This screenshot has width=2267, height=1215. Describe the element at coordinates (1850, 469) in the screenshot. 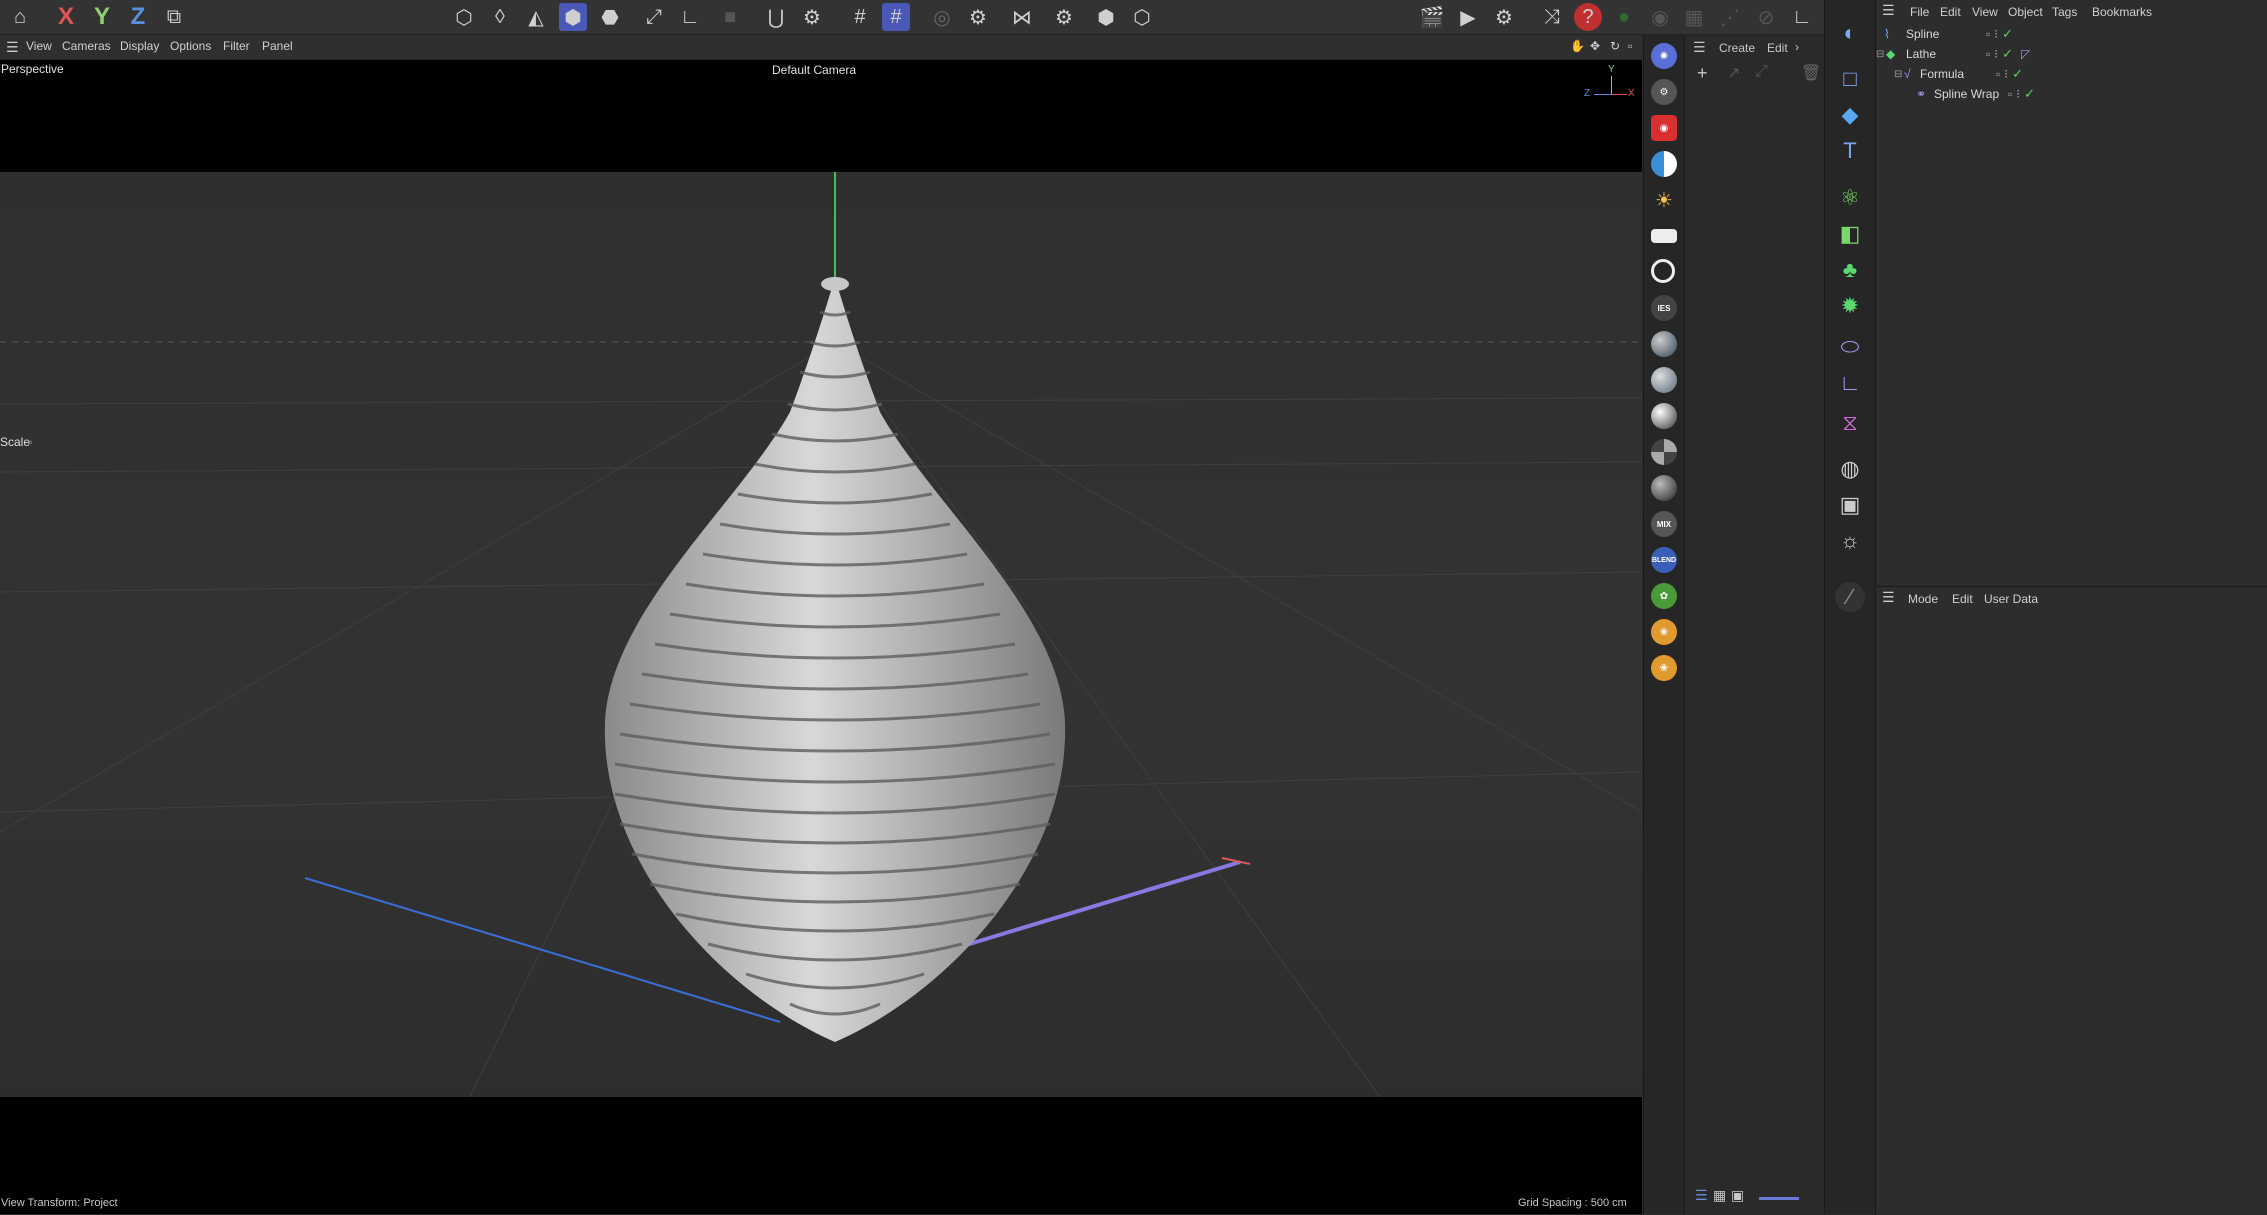

I see `scene-icon: ◍` at that location.